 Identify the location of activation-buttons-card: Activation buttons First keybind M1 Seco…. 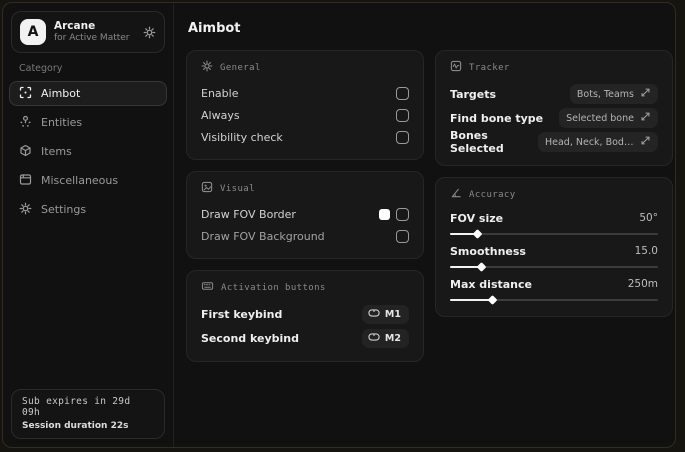
(305, 316).